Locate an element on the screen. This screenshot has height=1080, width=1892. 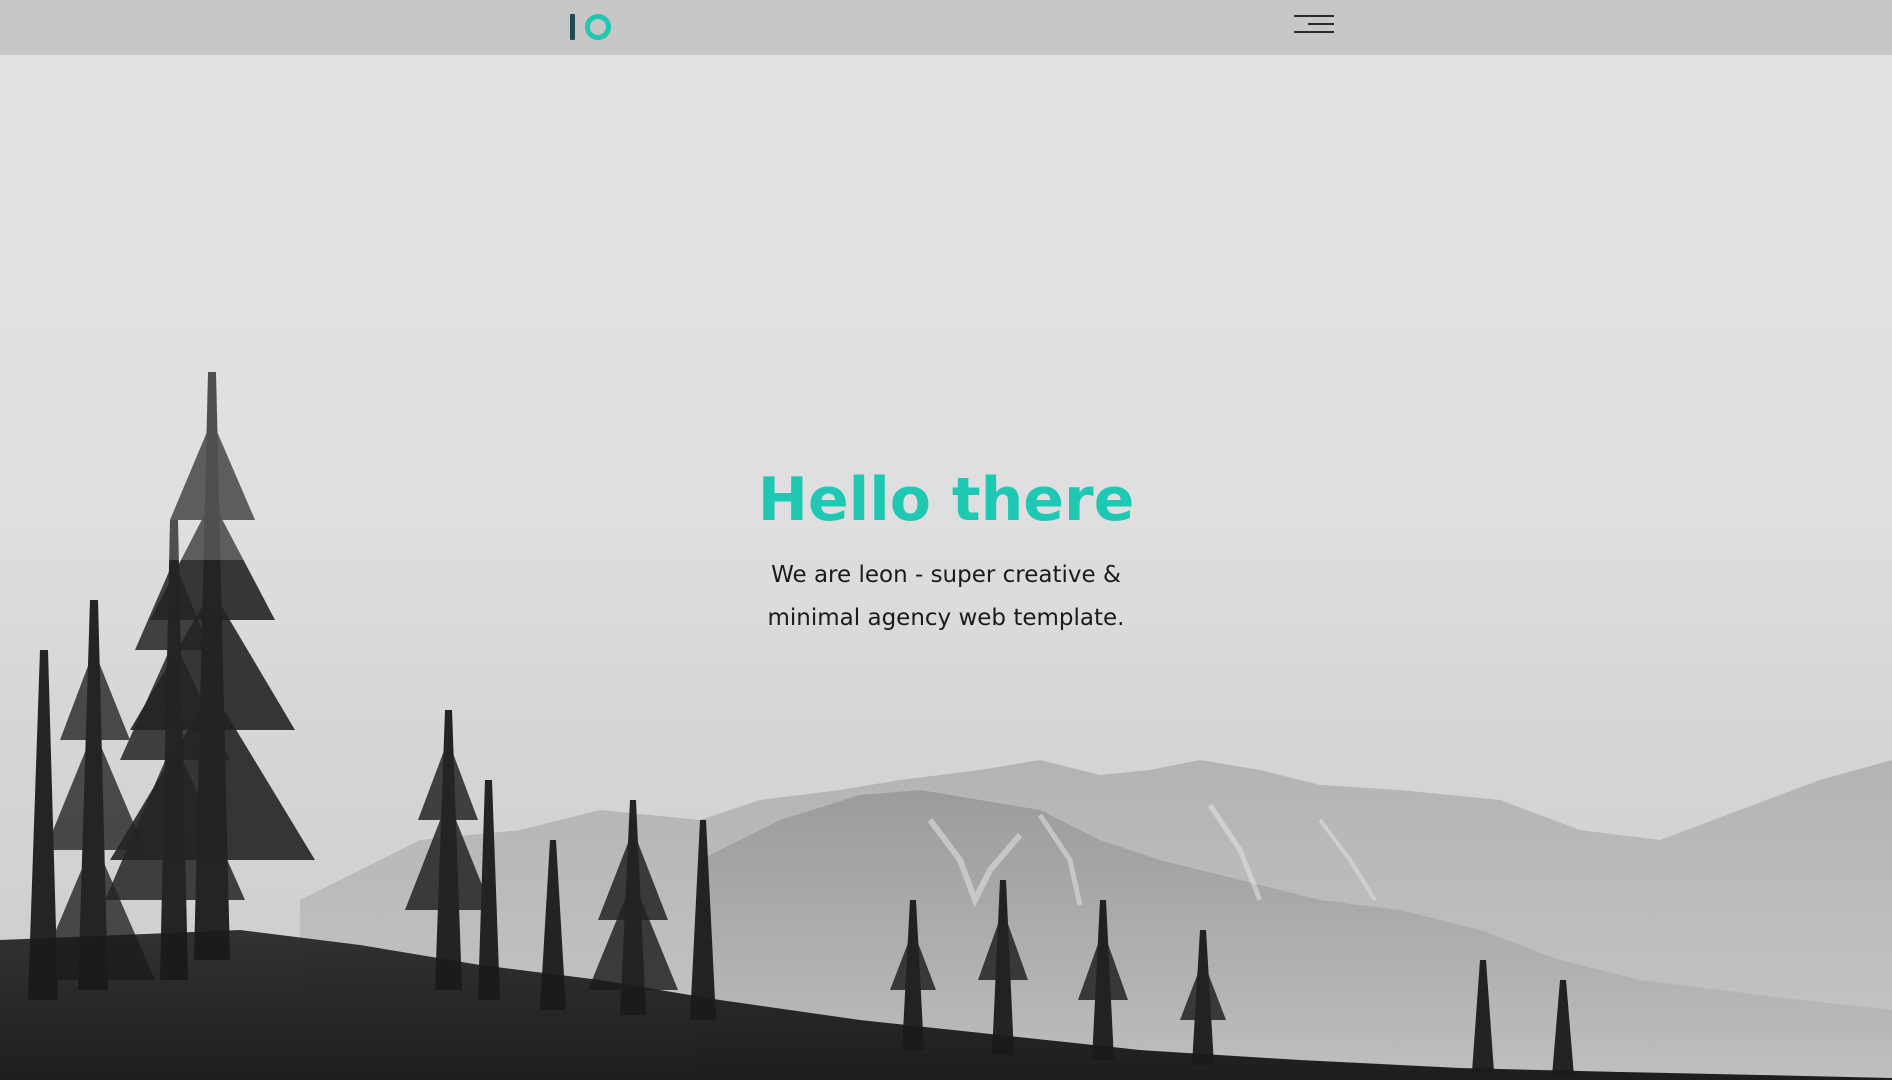
site-logo-link: leon is located at coordinates (590, 27).